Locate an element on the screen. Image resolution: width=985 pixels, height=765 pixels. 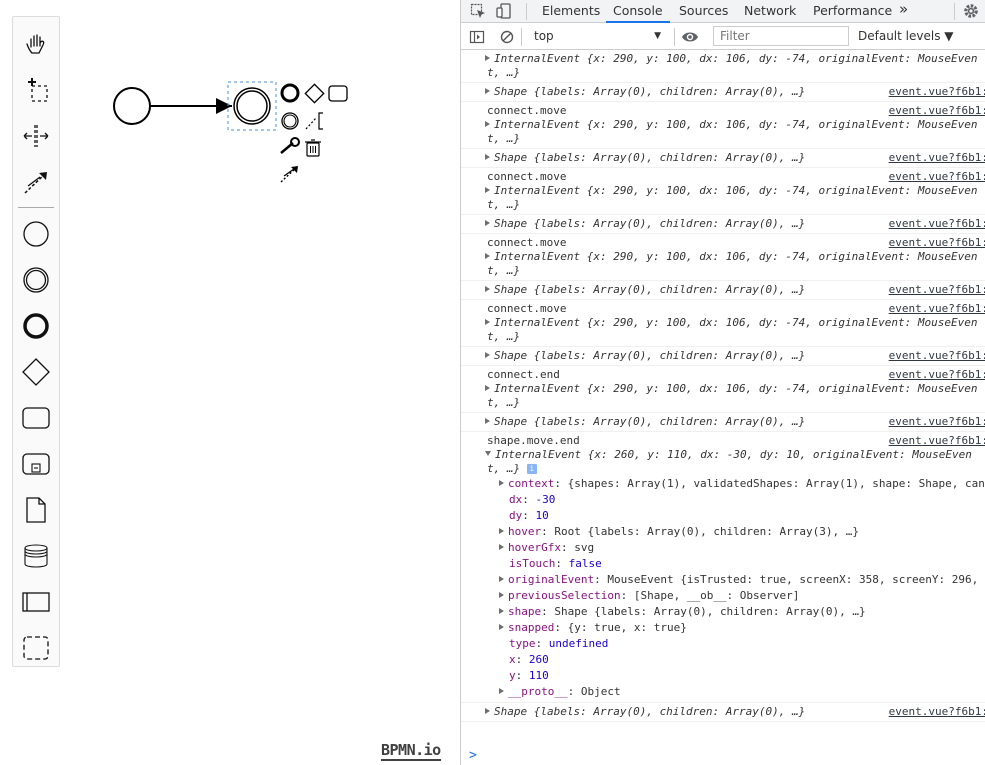
clear-console-icon is located at coordinates (507, 37).